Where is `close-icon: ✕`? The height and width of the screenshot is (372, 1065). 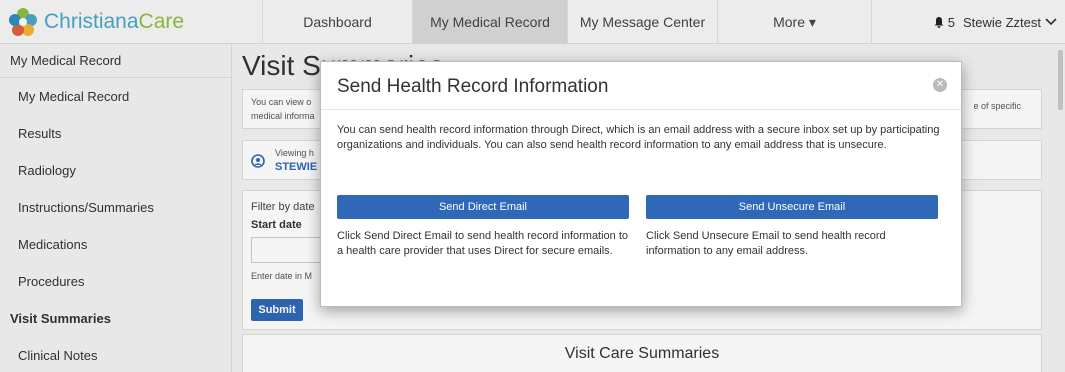
close-icon: ✕ is located at coordinates (940, 85).